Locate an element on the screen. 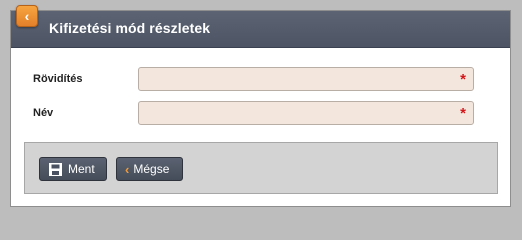 The width and height of the screenshot is (522, 240). cancel-button-label: Mégse is located at coordinates (151, 169).